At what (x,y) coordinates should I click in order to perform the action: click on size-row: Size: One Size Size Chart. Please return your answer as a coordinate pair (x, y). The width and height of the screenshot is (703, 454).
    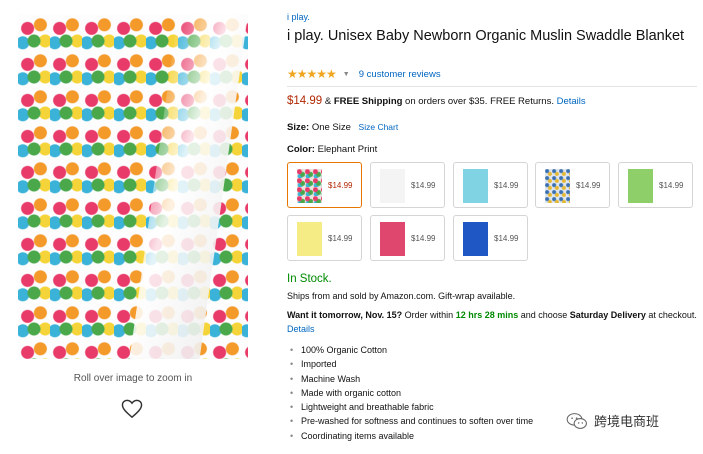
    Looking at the image, I should click on (342, 127).